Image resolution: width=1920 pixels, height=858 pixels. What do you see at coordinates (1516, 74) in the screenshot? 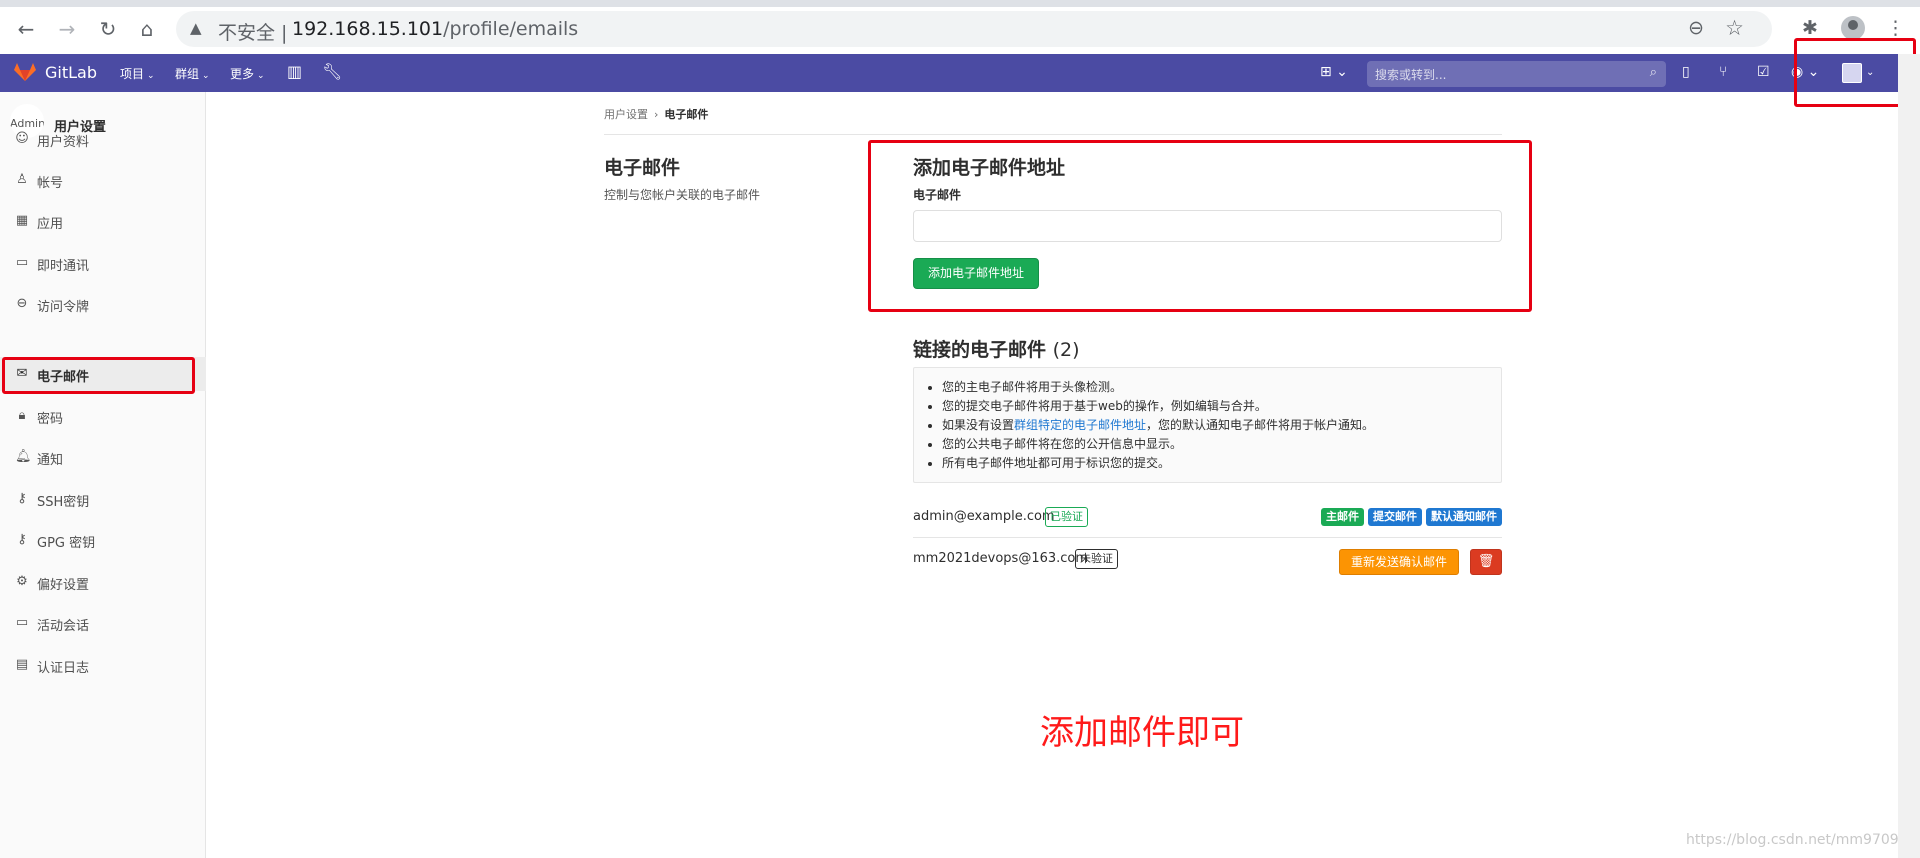
I see `search-input: 搜索或转到... ⌕` at bounding box center [1516, 74].